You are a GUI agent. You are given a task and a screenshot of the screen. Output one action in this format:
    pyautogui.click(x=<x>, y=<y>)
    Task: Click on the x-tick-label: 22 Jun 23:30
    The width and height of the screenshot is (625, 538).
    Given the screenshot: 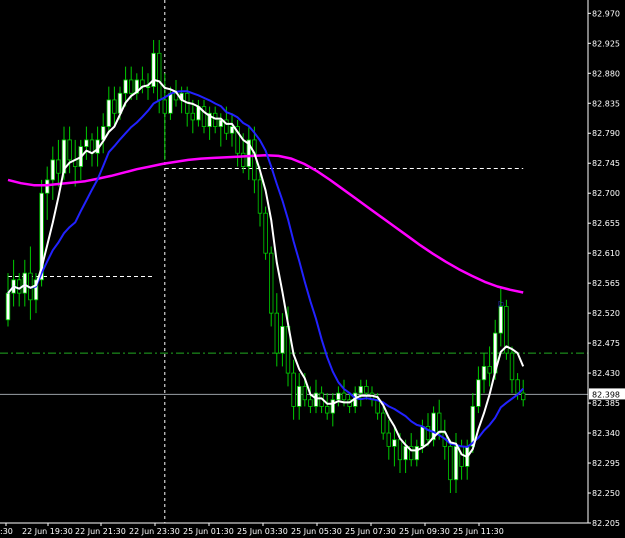 What is the action you would take?
    pyautogui.click(x=154, y=531)
    